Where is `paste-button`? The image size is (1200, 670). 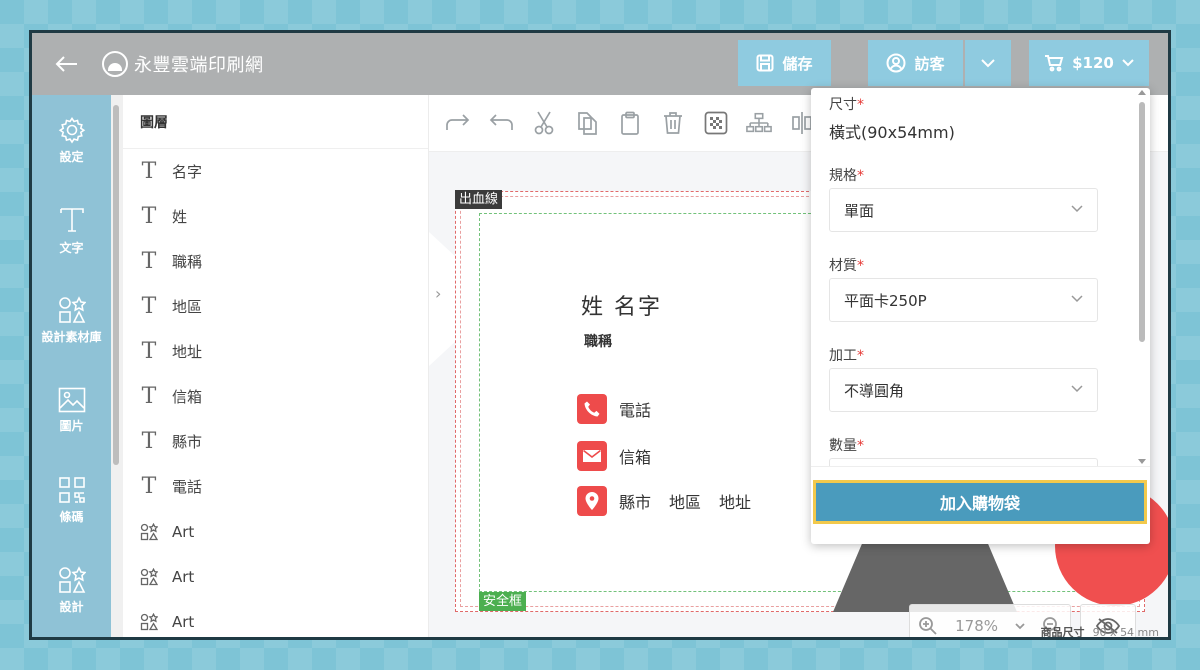
paste-button is located at coordinates (630, 123).